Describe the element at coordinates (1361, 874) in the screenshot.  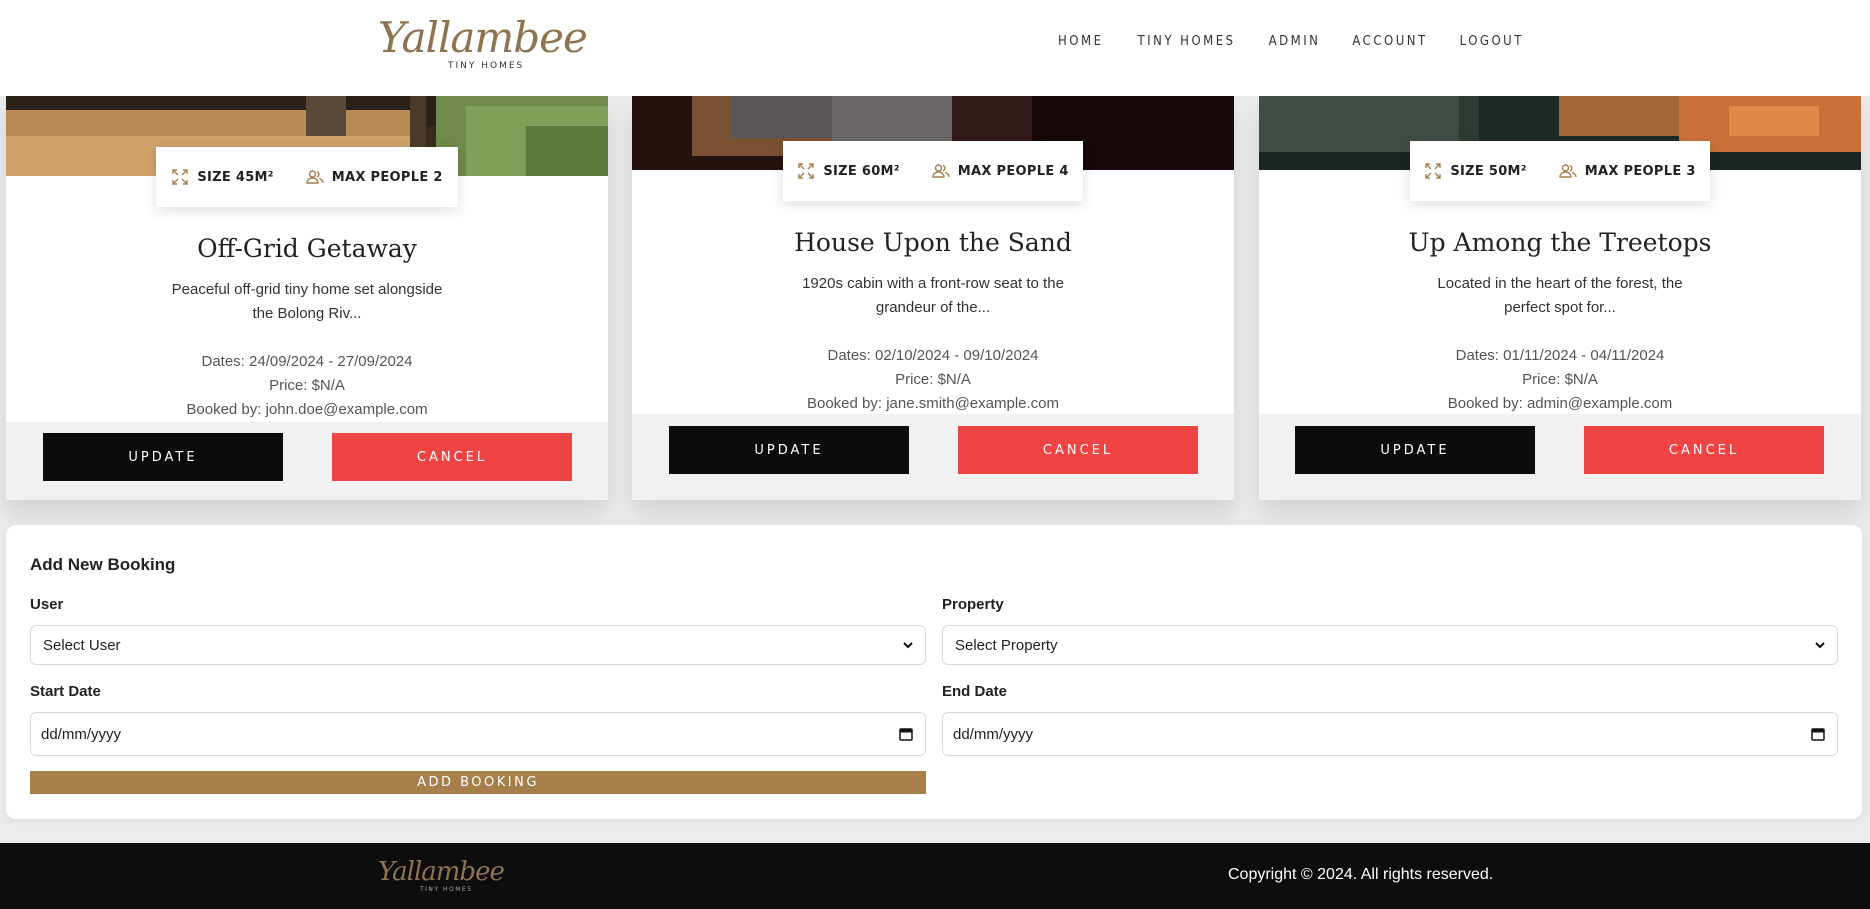
I see `copyright-text: Copyright © 2024. All rights reserved.` at that location.